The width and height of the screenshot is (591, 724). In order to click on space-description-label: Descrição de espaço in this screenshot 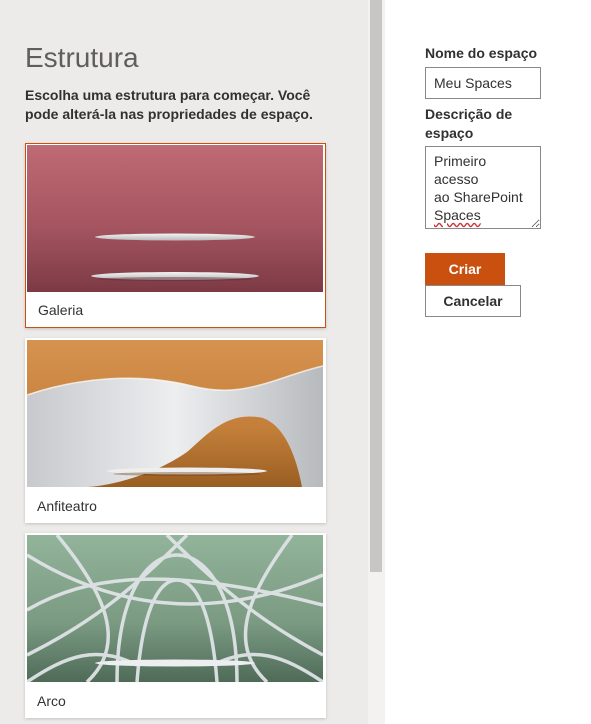, I will do `click(469, 123)`.